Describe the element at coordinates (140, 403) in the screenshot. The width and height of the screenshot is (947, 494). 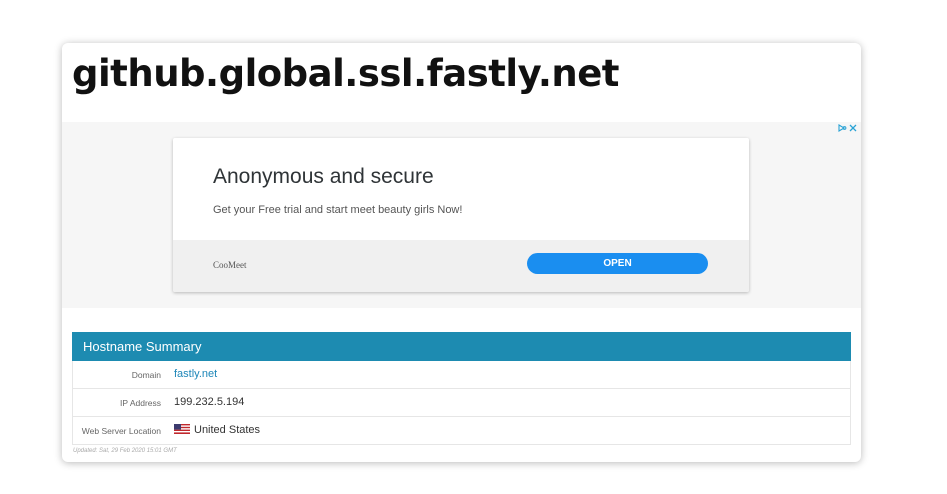
I see `row-label: IP Address` at that location.